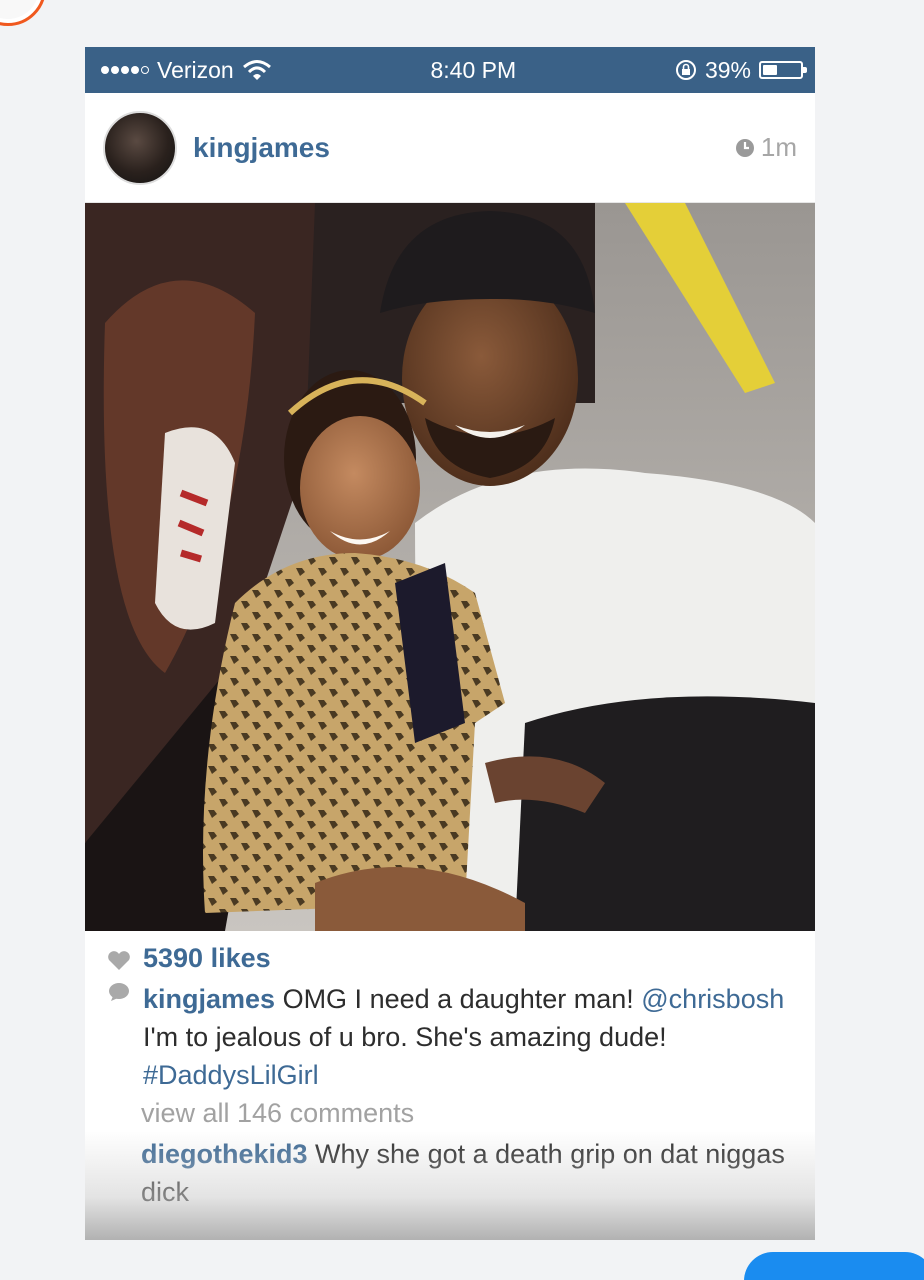 Image resolution: width=924 pixels, height=1280 pixels. What do you see at coordinates (224, 1154) in the screenshot?
I see `comment-username: diegothekid3` at bounding box center [224, 1154].